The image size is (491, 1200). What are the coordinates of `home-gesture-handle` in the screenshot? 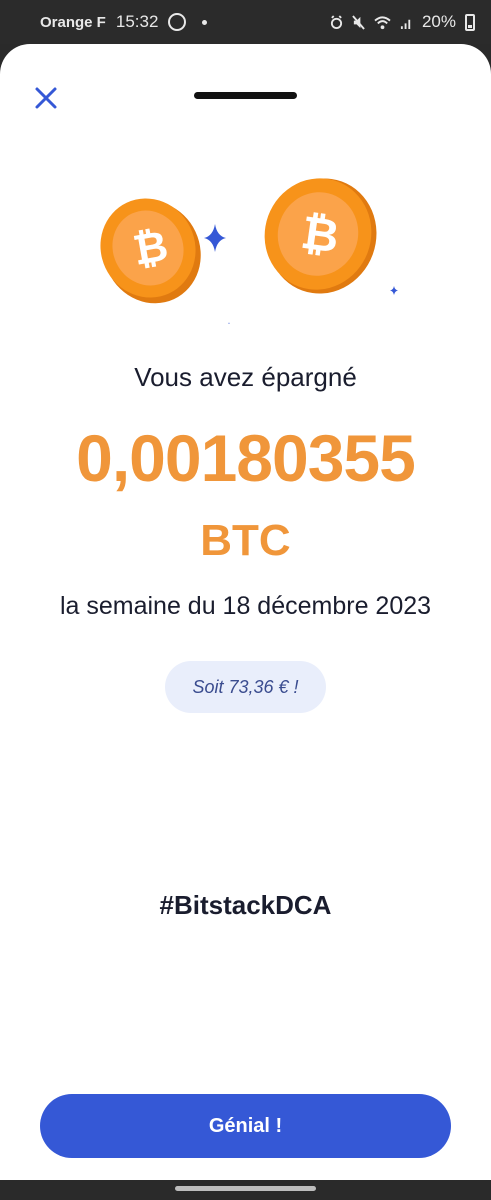 It's located at (245, 1188).